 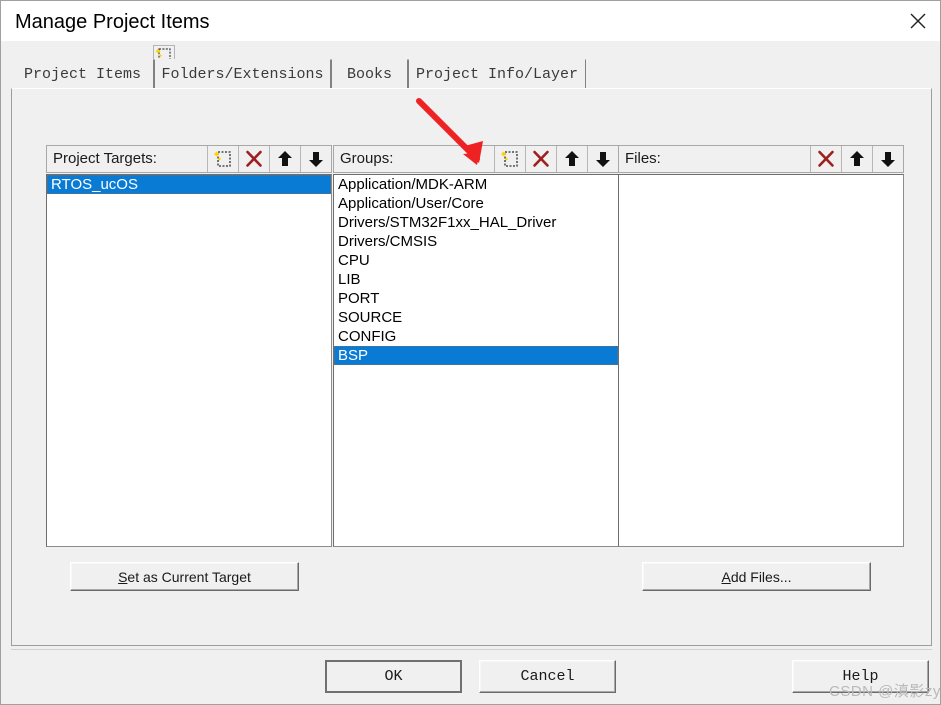 I want to click on tab-label: Books, so click(x=369, y=74).